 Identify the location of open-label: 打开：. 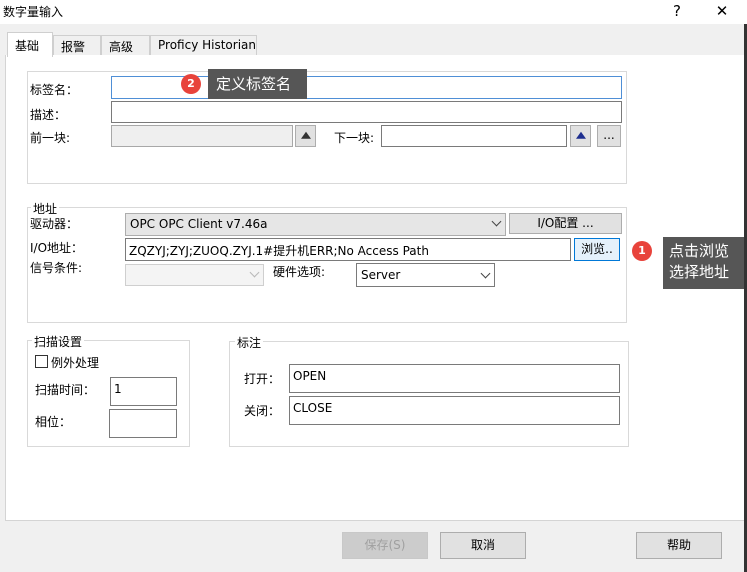
(262, 379).